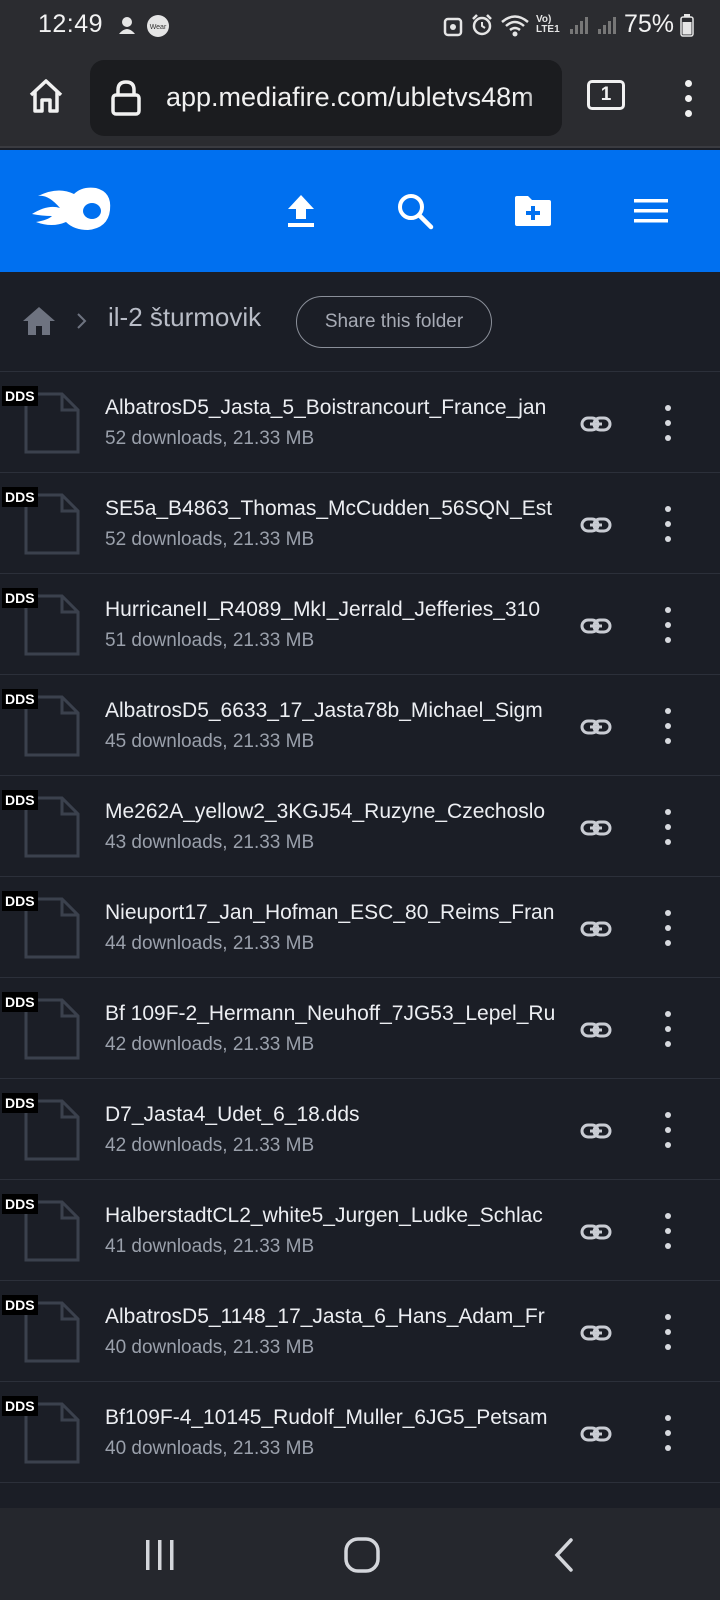 The height and width of the screenshot is (1600, 720). Describe the element at coordinates (210, 1044) in the screenshot. I see `file-meta: 42 downloads, 21.33 MB` at that location.